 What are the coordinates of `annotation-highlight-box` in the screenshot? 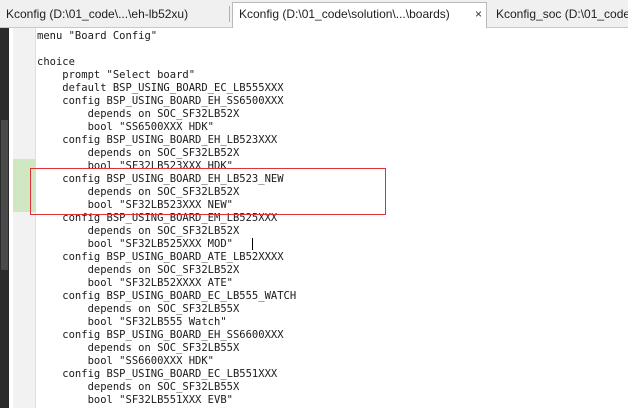 It's located at (208, 191).